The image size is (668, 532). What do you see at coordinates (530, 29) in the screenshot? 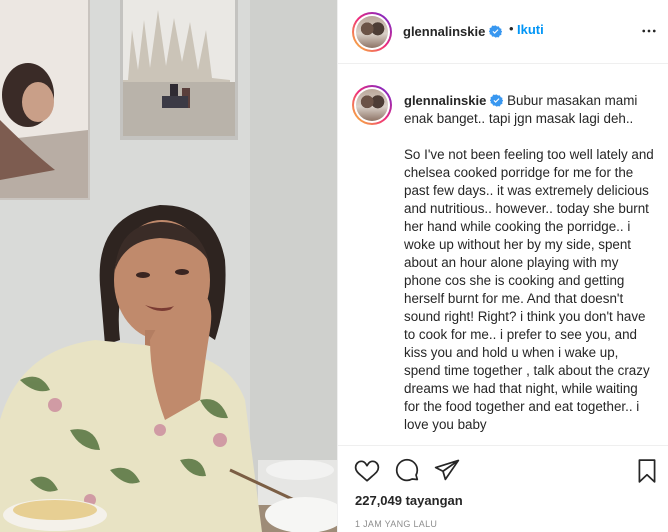
I see `follow-button: Ikuti` at bounding box center [530, 29].